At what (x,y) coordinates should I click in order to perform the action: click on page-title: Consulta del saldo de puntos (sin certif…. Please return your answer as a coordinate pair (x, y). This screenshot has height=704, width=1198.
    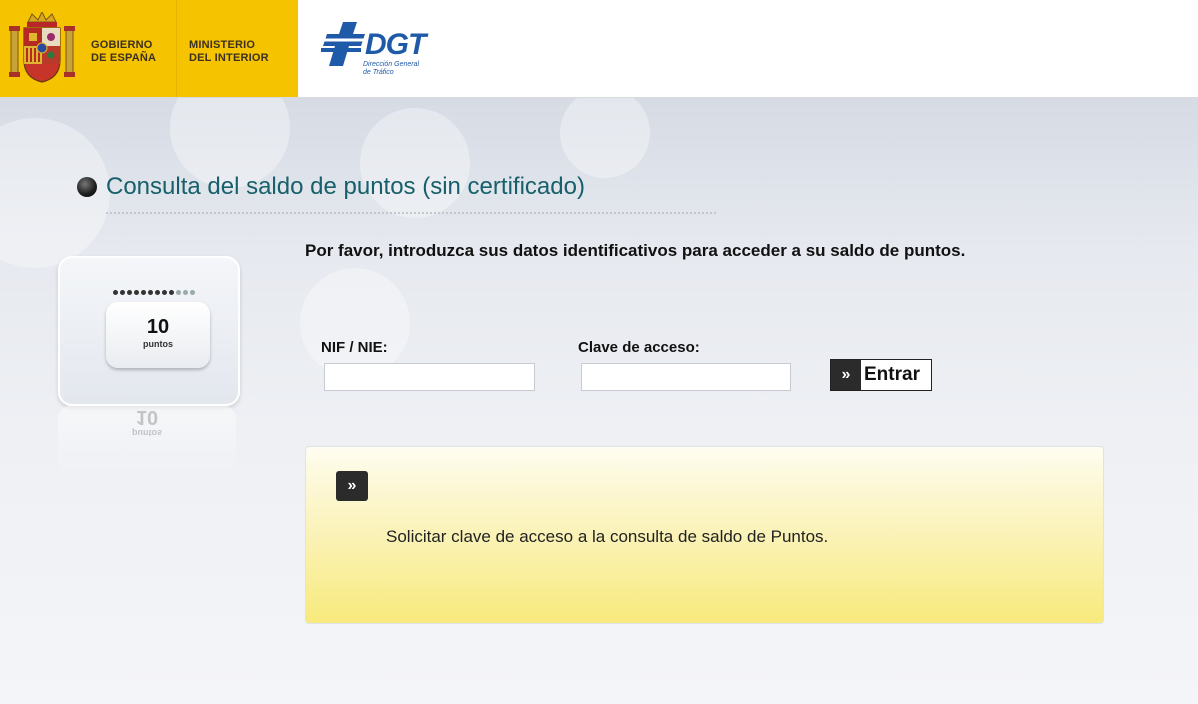
    Looking at the image, I should click on (345, 186).